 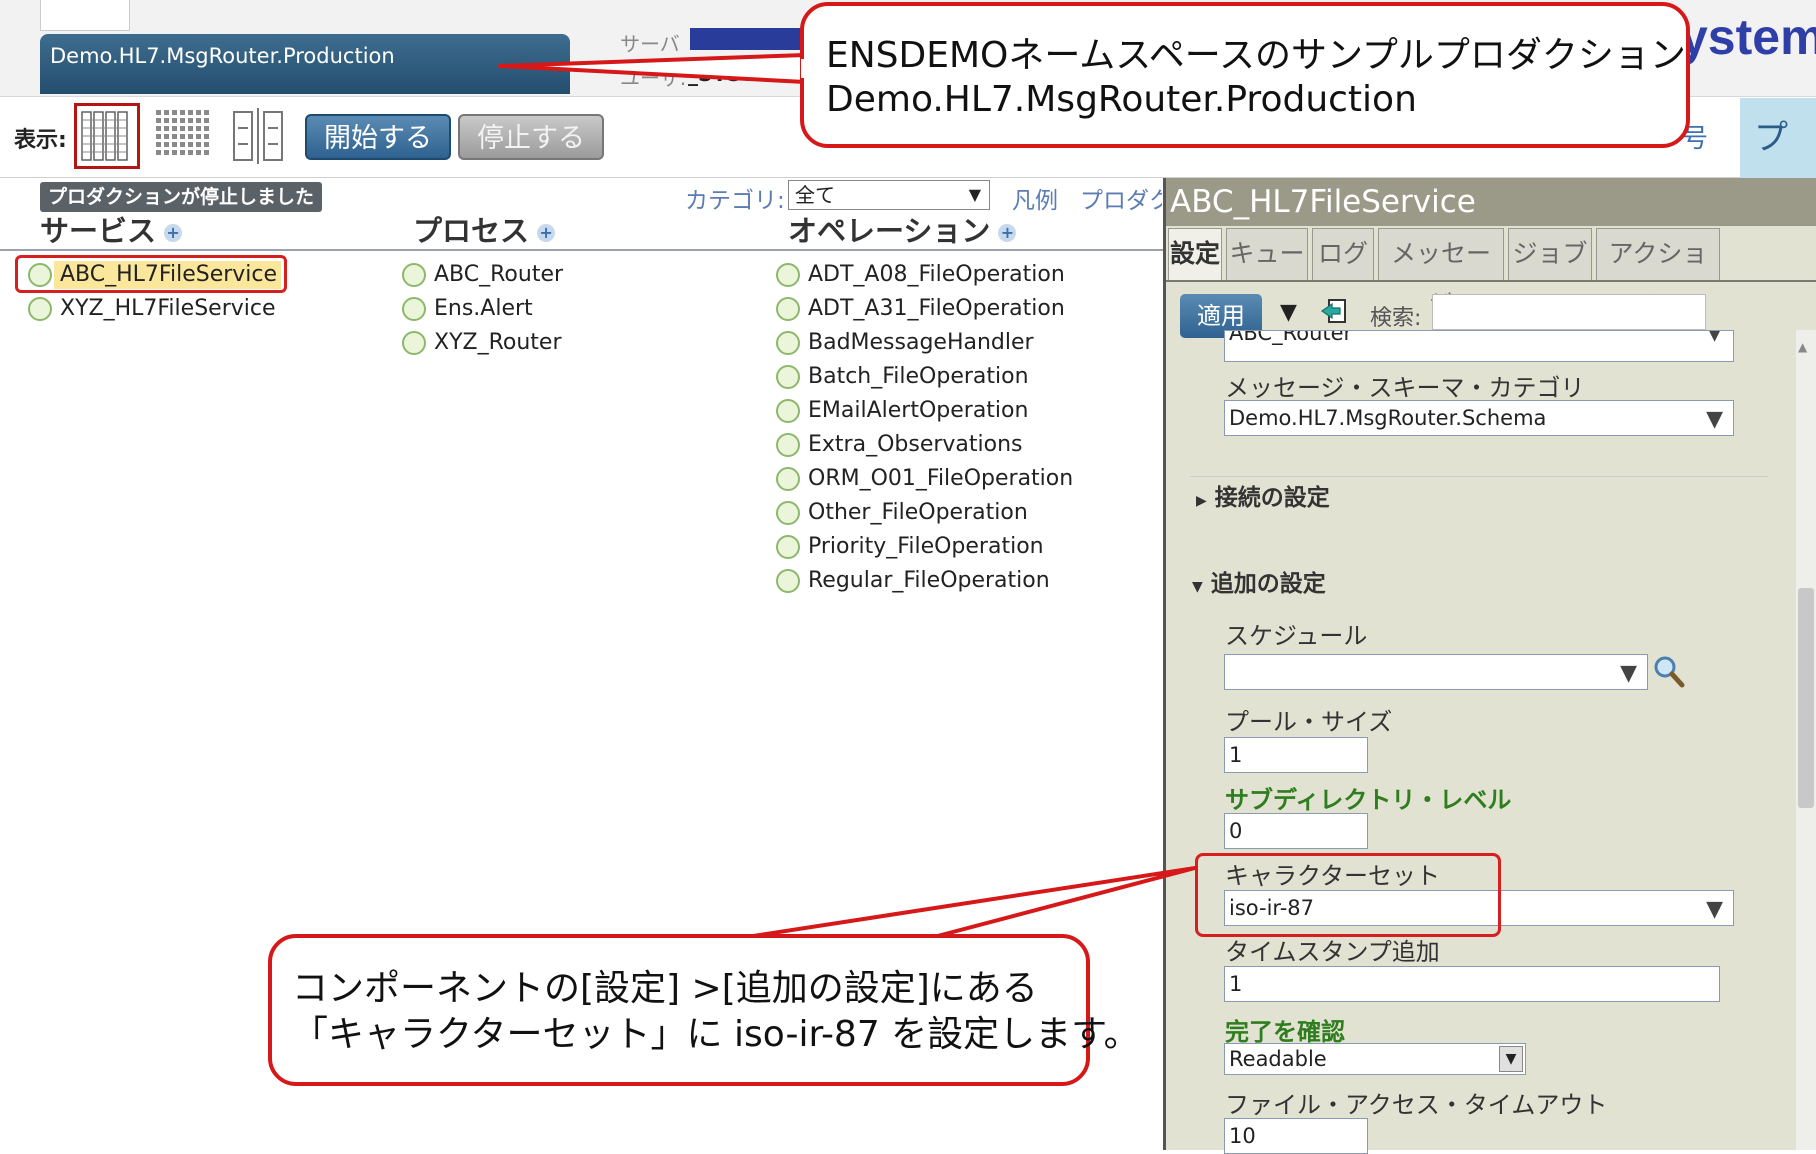 I want to click on callout-text: 「キャラクターセット」に iso-ir-87 を設定します。, so click(x=716, y=1034).